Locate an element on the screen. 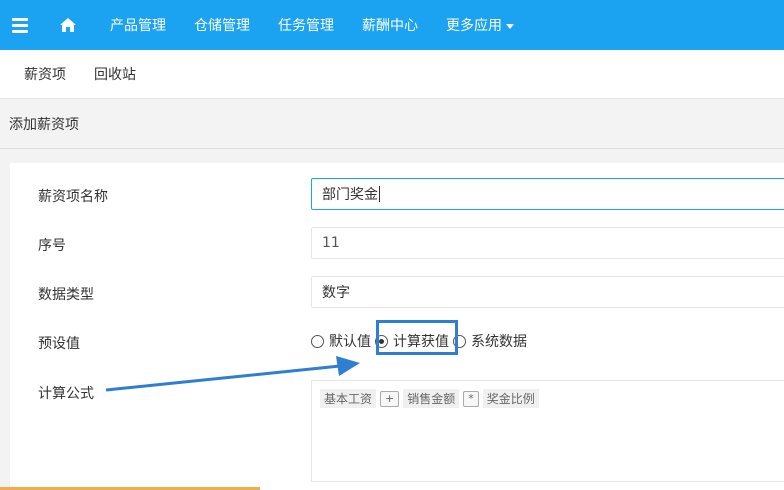 This screenshot has height=490, width=784. nav-item-more-apps-label: 更多应用 is located at coordinates (474, 26).